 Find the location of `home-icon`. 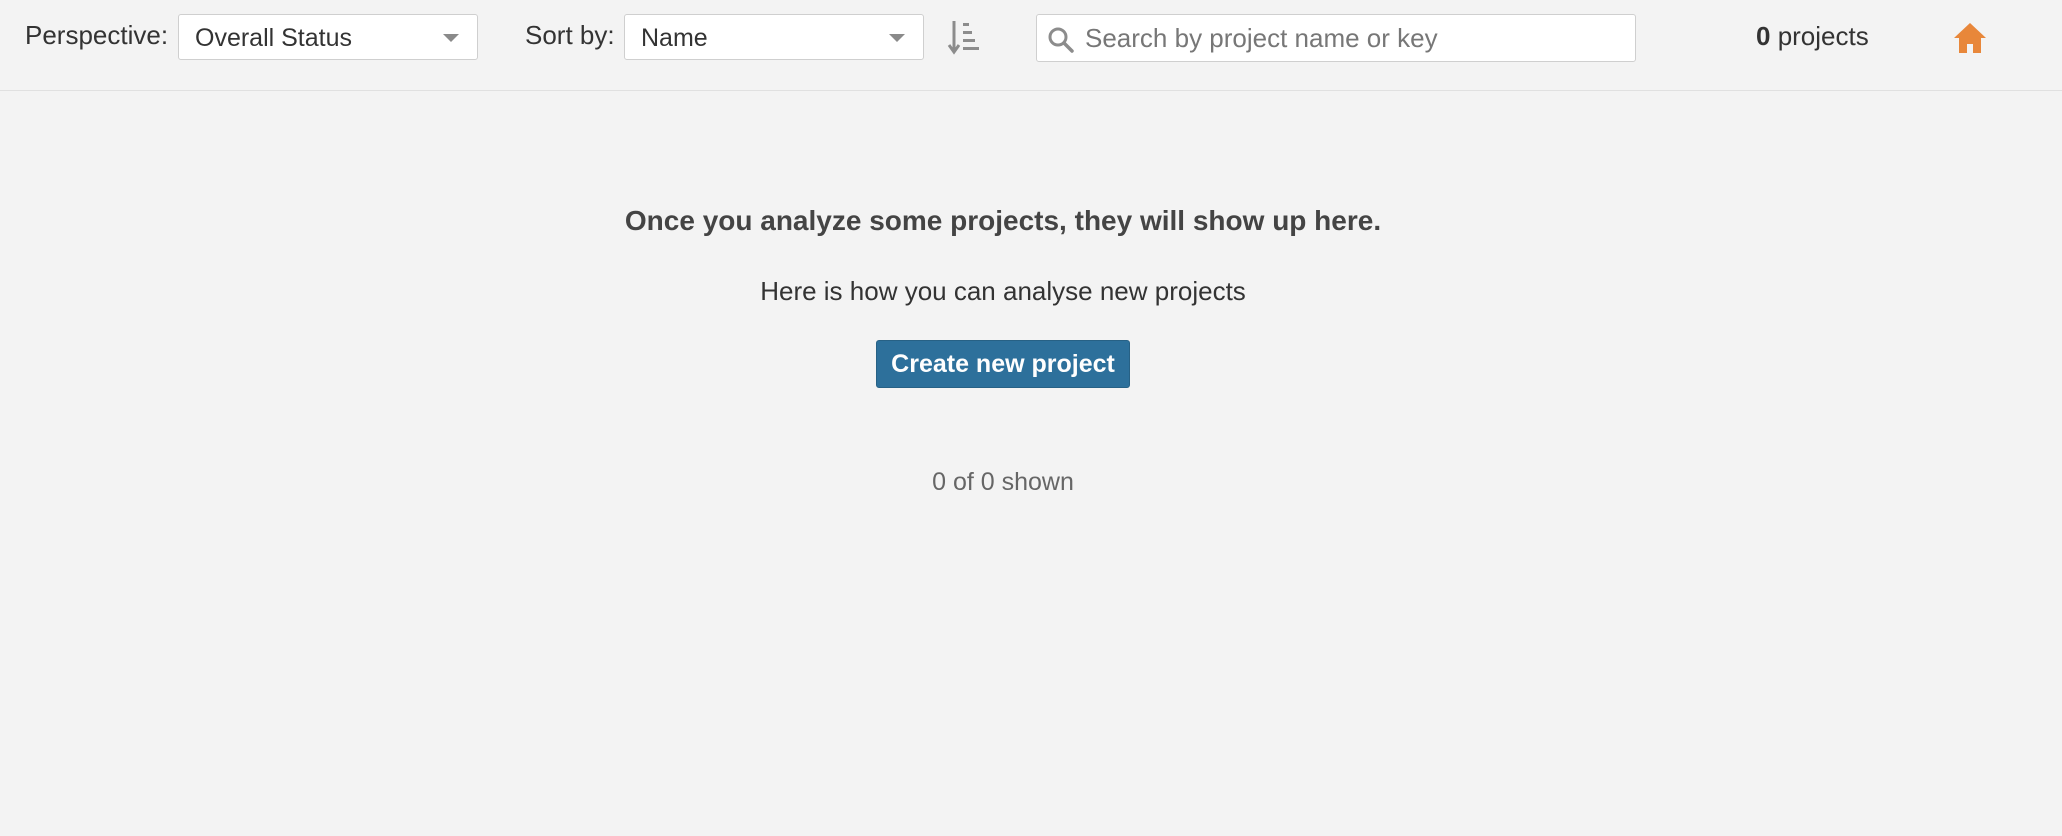

home-icon is located at coordinates (1970, 38).